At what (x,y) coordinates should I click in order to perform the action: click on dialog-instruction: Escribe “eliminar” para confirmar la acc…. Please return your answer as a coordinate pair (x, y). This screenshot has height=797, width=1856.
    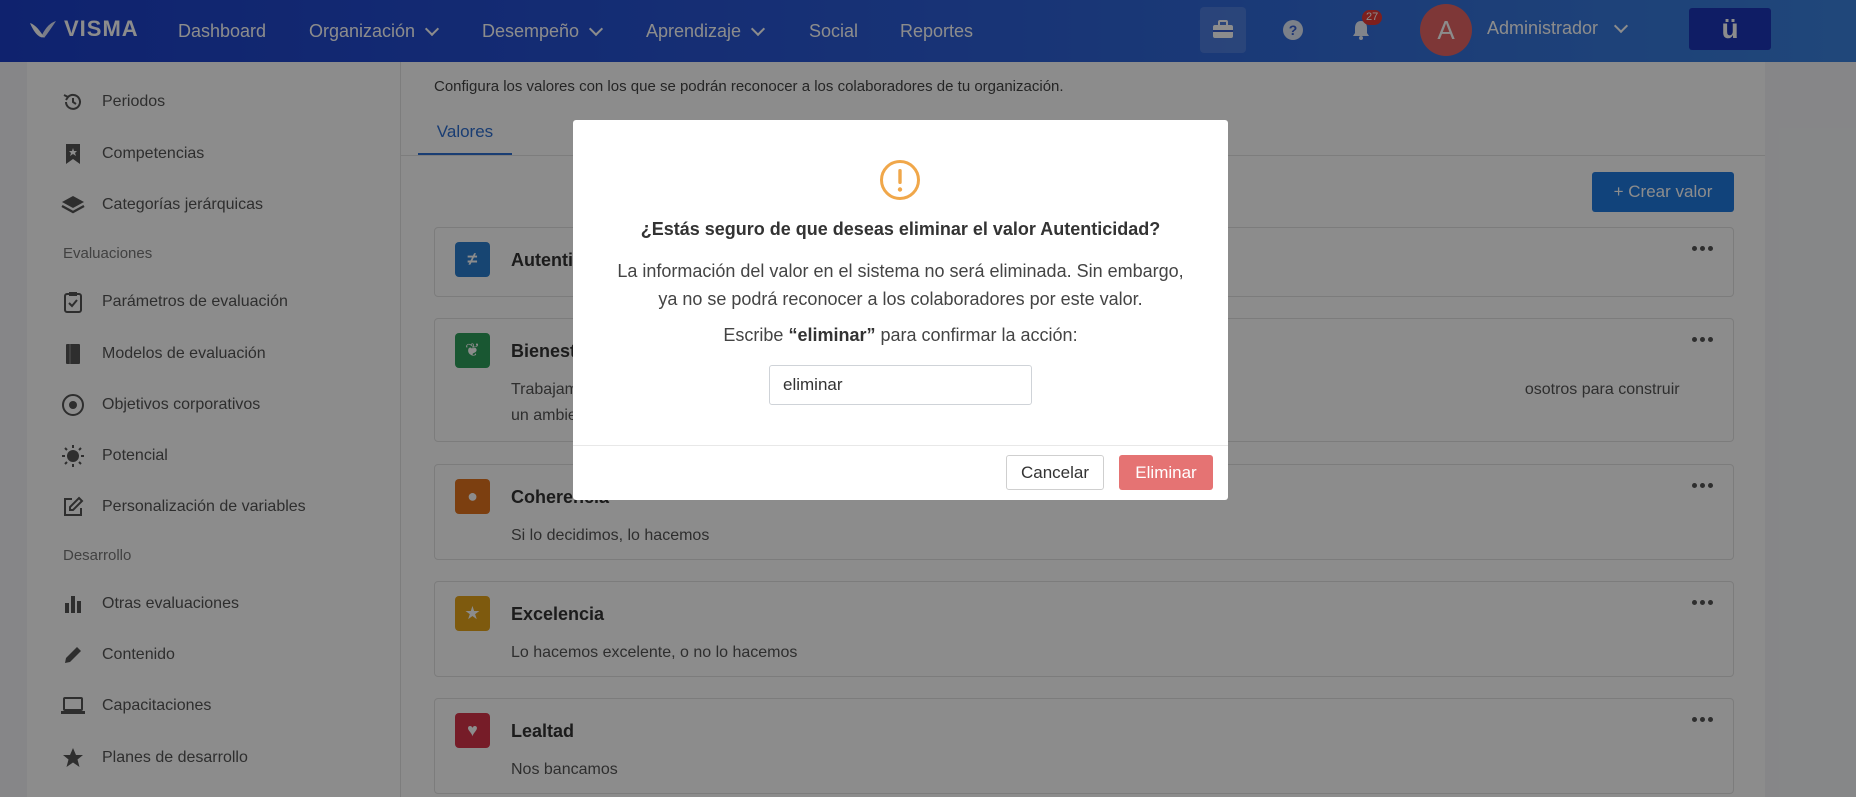
    Looking at the image, I should click on (900, 335).